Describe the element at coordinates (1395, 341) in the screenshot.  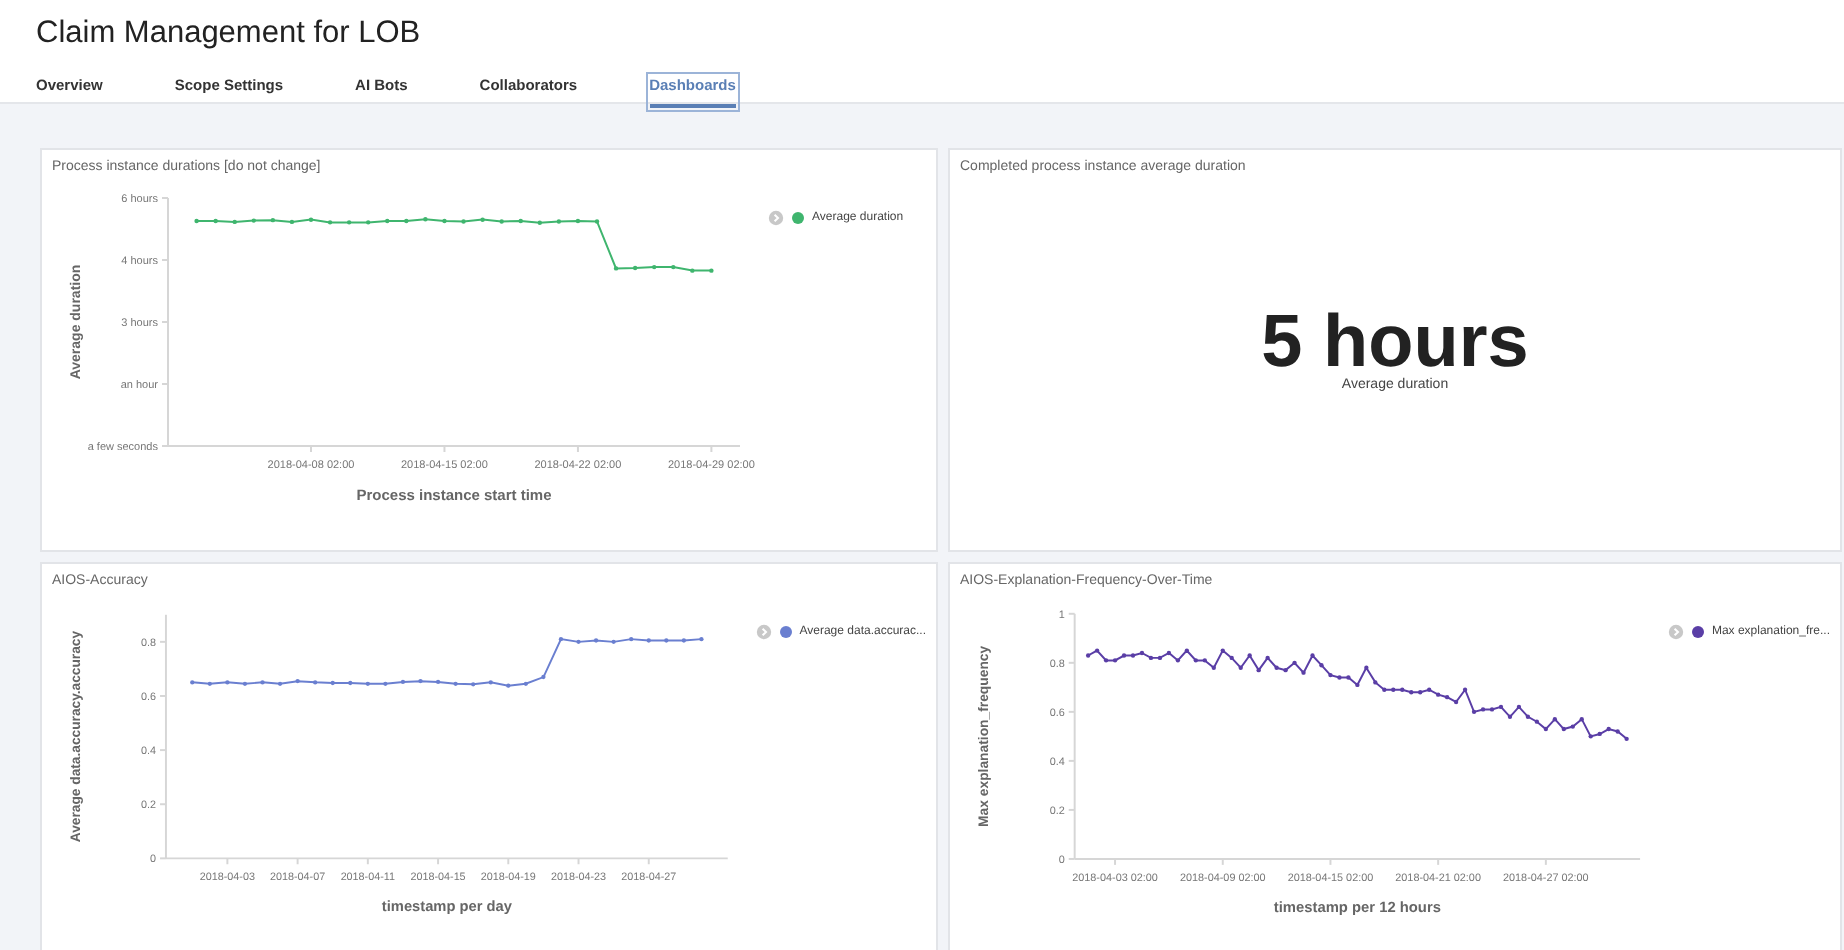
I see `metric-value: 5 hours` at that location.